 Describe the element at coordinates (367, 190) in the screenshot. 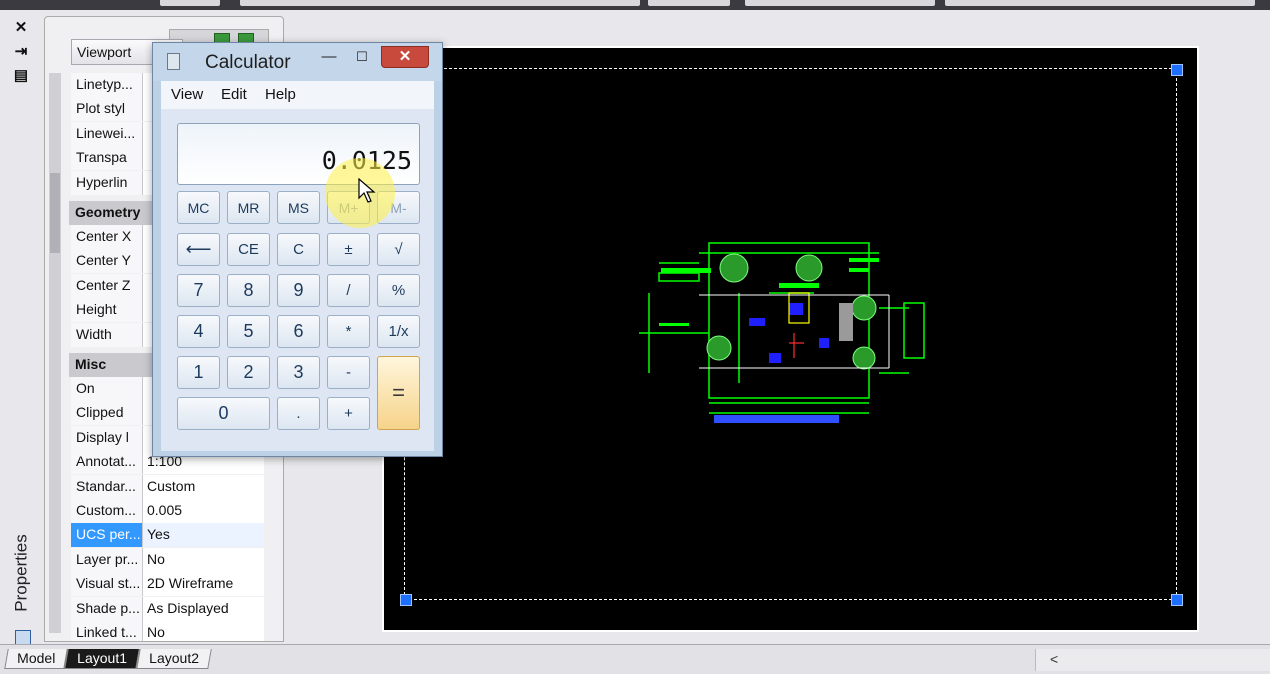

I see `mouse-pointer-icon` at that location.